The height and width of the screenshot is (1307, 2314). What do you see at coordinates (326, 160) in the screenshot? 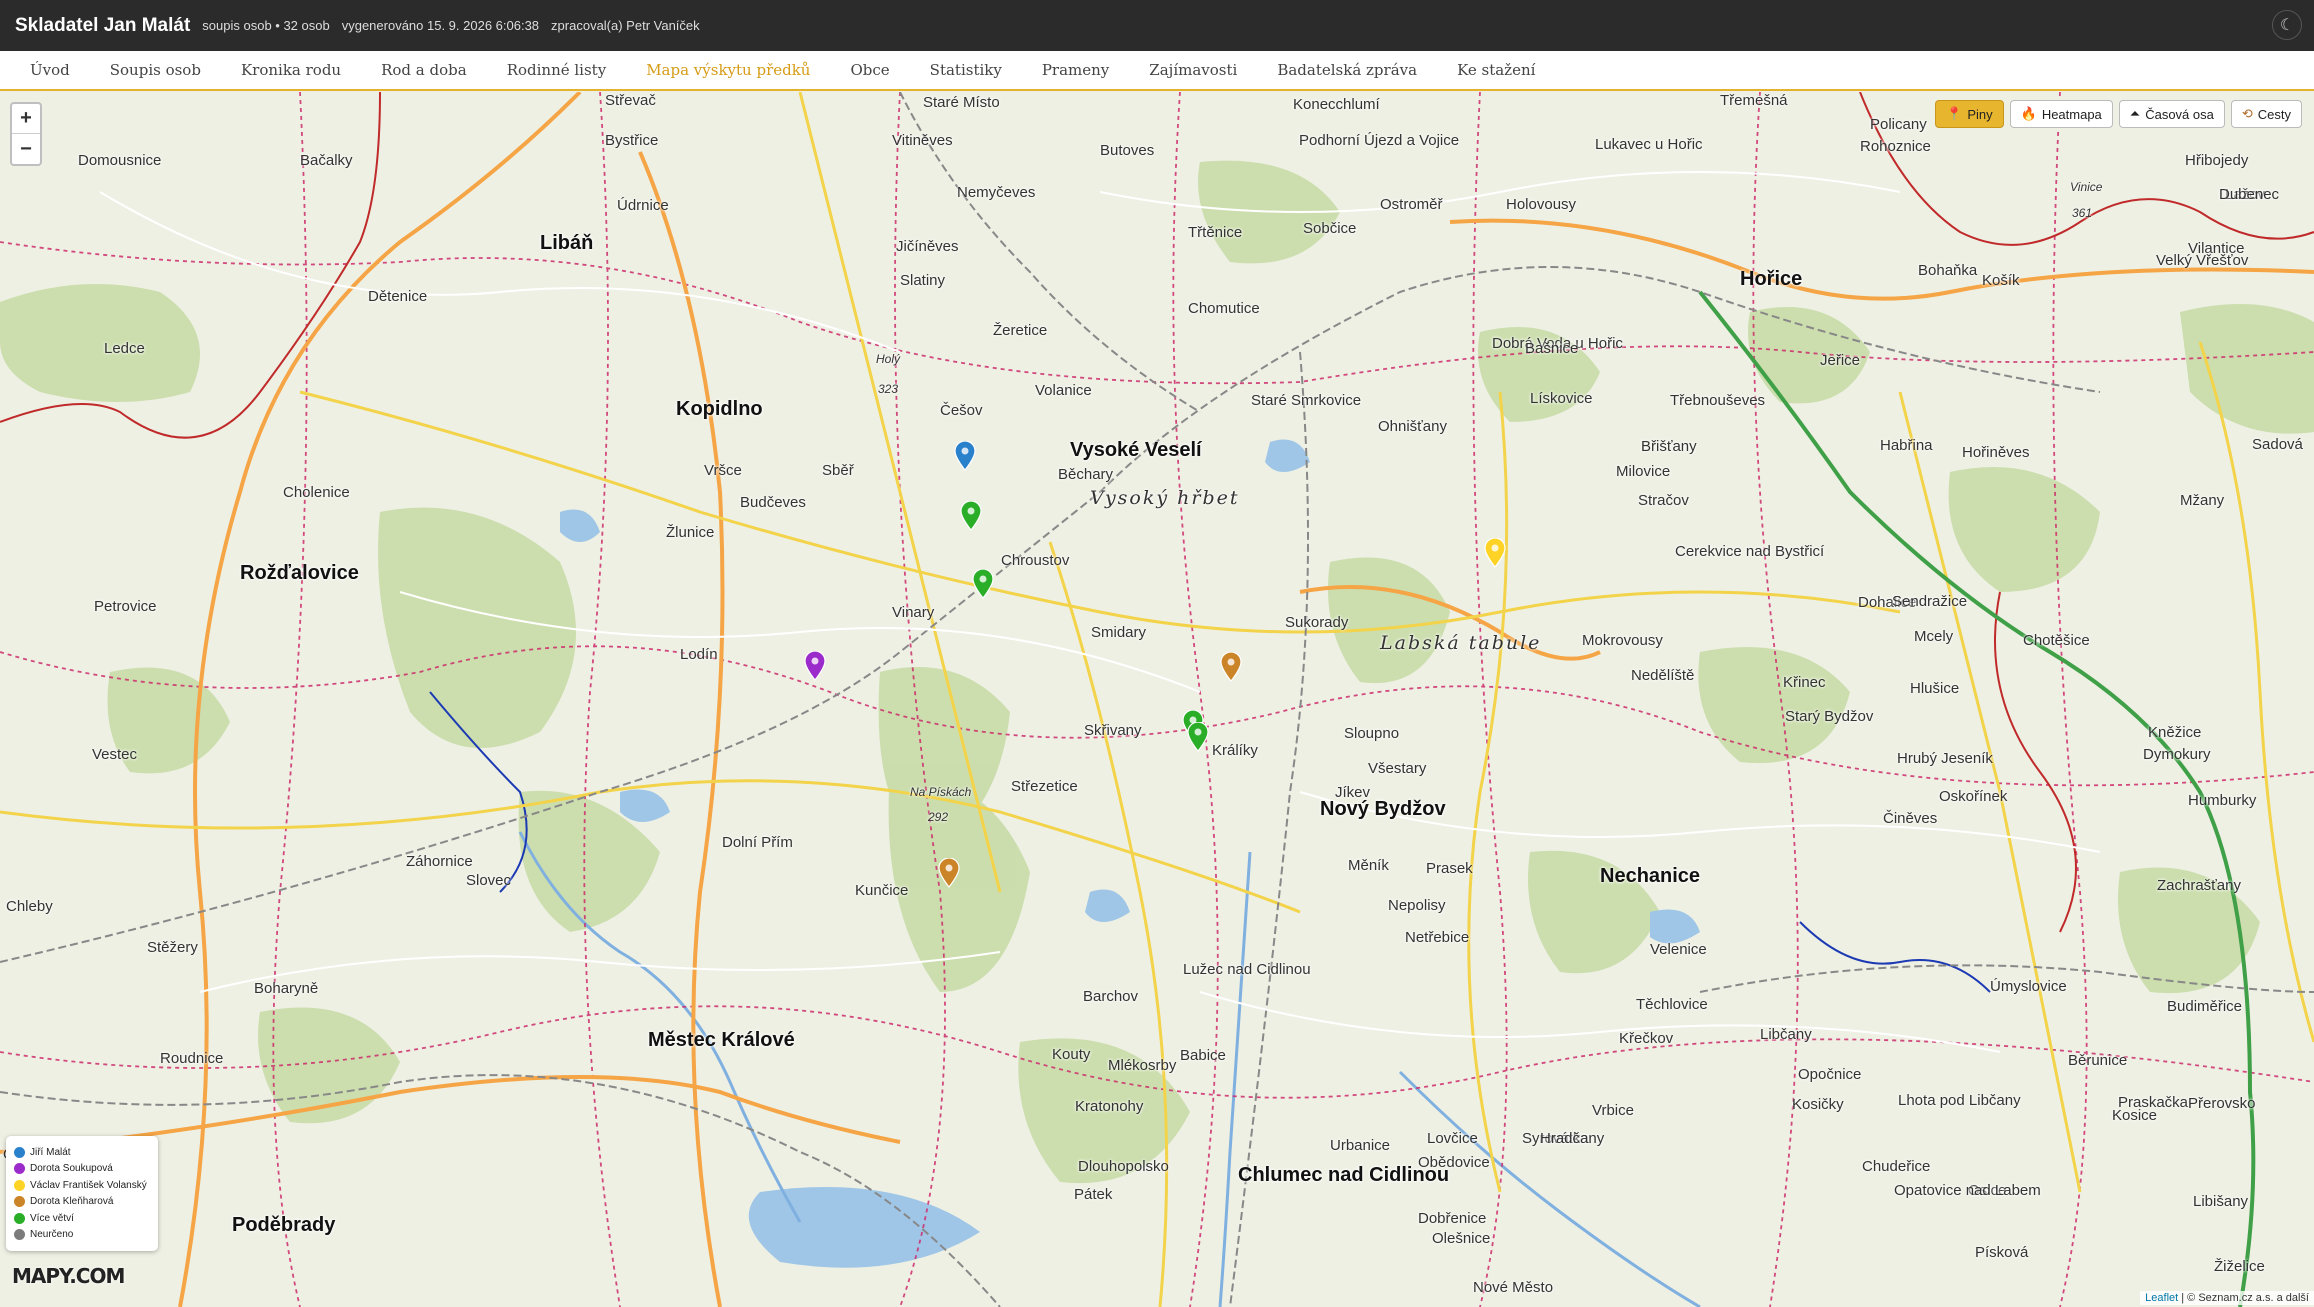
I see `village-label: Bačalky` at bounding box center [326, 160].